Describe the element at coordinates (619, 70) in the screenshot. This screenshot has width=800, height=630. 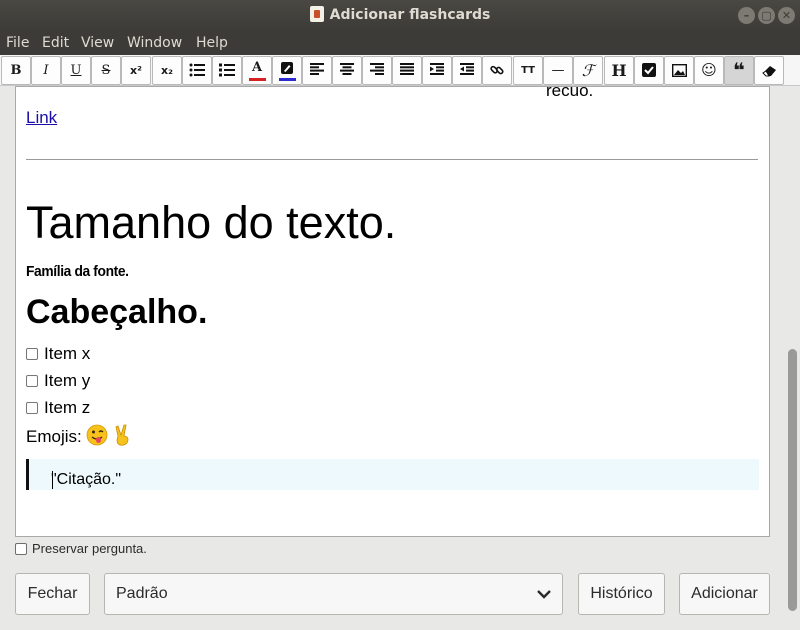
I see `heading-button: H` at that location.